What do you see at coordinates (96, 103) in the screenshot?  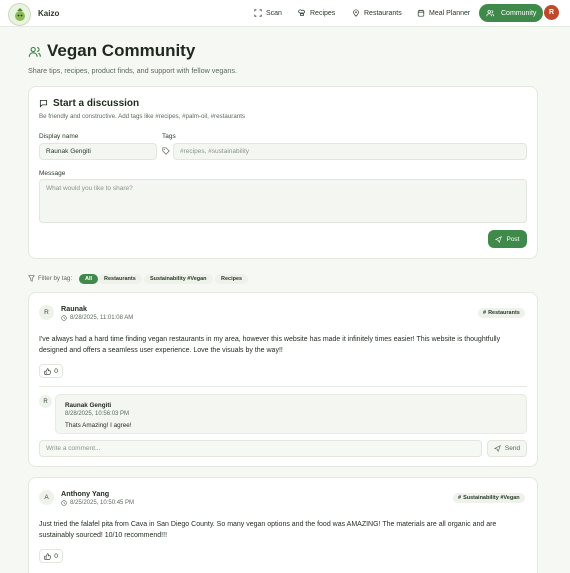 I see `compose-title-text: Start a discussion` at bounding box center [96, 103].